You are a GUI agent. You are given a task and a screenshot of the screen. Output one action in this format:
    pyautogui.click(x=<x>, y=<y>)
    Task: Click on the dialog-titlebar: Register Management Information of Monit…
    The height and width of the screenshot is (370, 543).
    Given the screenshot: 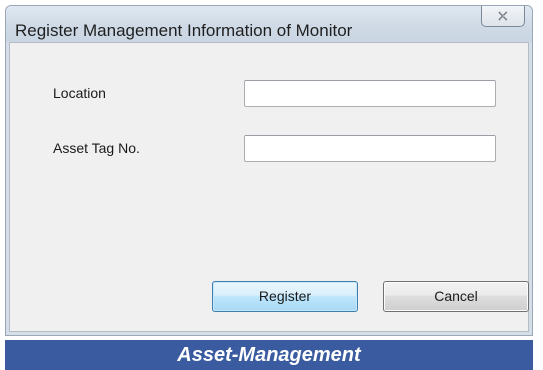 What is the action you would take?
    pyautogui.click(x=269, y=24)
    